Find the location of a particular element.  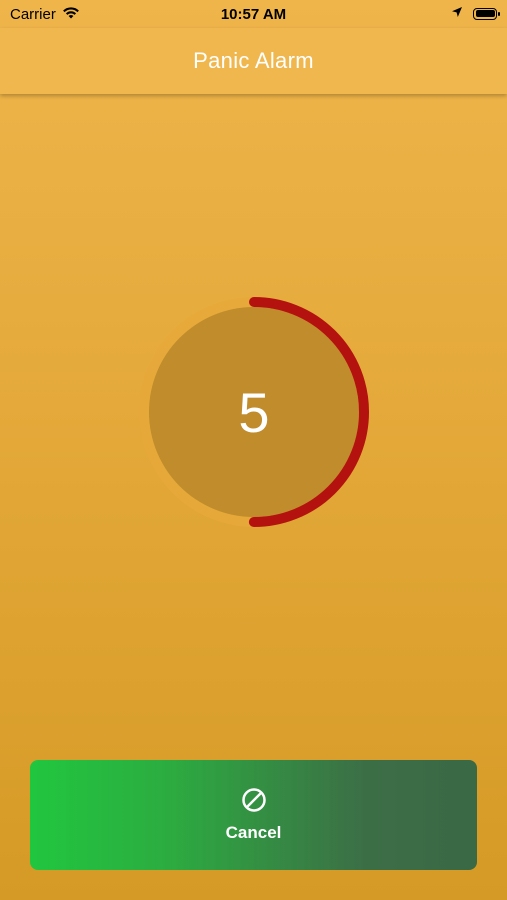

battery-icon is located at coordinates (486, 13).